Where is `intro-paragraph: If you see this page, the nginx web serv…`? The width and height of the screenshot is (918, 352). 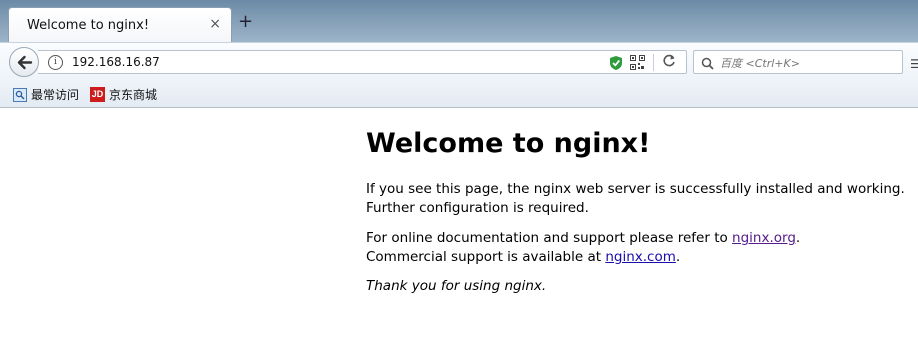
intro-paragraph: If you see this page, the nginx web serv… is located at coordinates (635, 199).